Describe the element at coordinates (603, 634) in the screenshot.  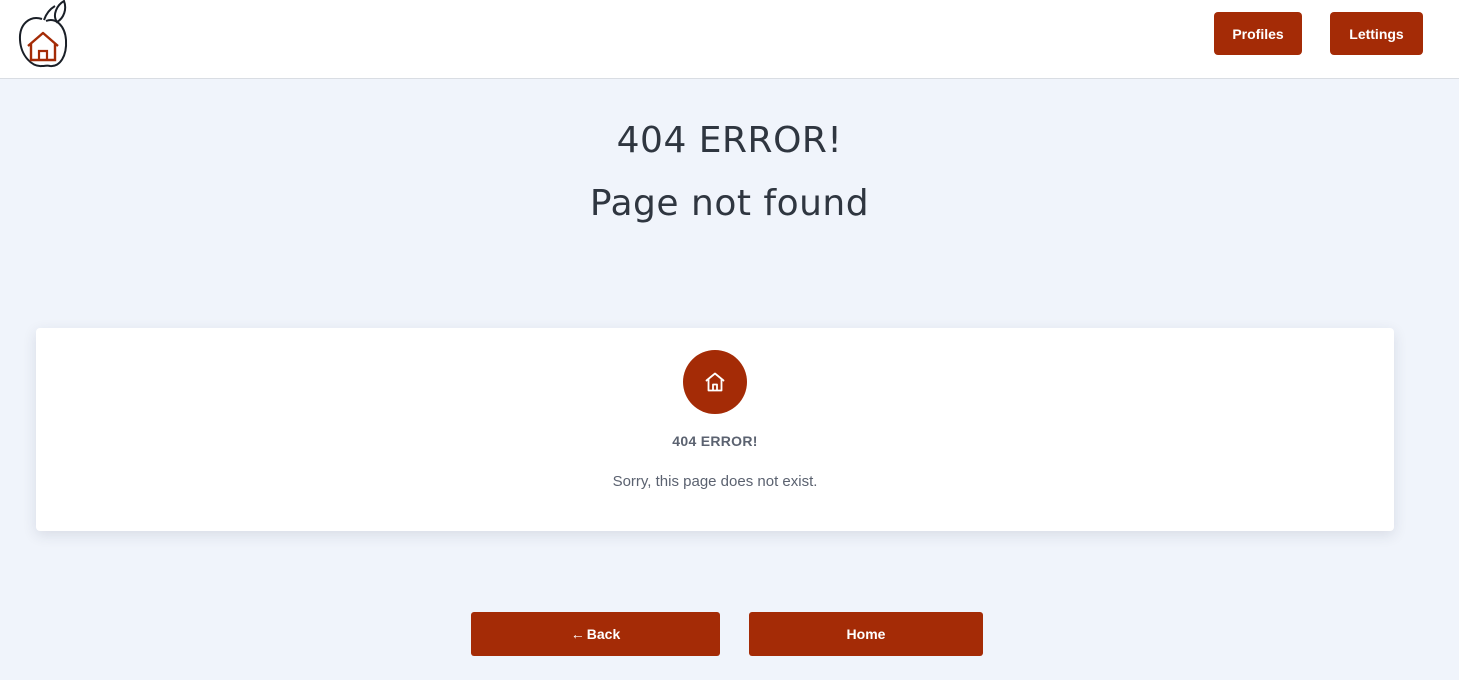
I see `back-button-label: Back` at that location.